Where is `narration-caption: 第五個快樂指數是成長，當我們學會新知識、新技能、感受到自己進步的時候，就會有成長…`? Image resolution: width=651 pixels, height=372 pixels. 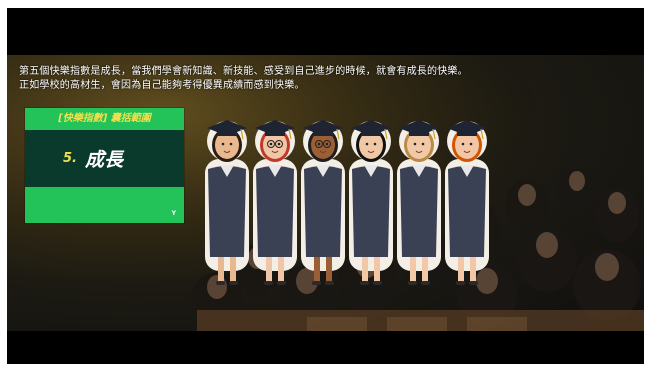 narration-caption: 第五個快樂指數是成長，當我們學會新知識、新技能、感受到自己進步的時候，就會有成長… is located at coordinates (324, 79).